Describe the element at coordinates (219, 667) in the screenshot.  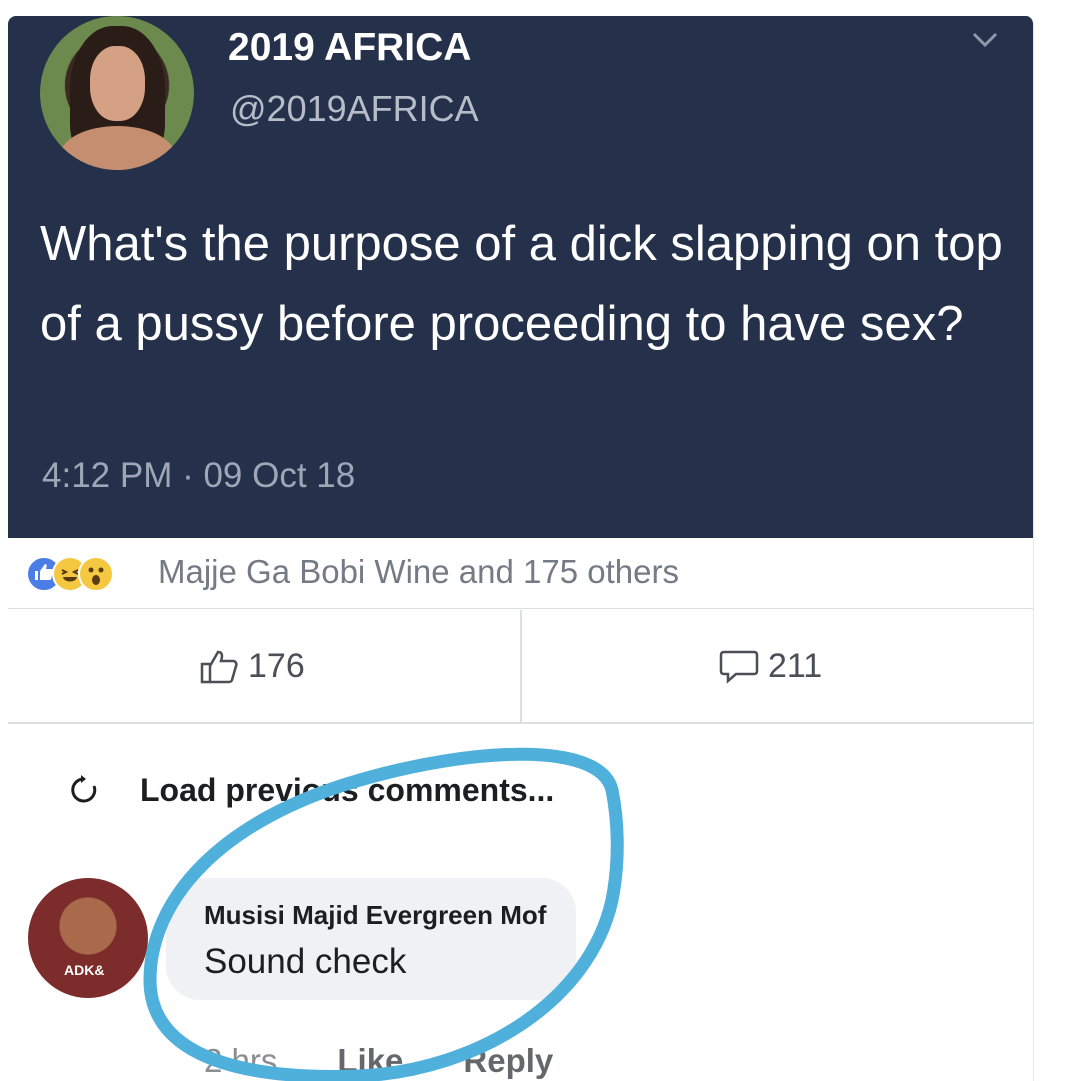
I see `thumbs-up-icon` at that location.